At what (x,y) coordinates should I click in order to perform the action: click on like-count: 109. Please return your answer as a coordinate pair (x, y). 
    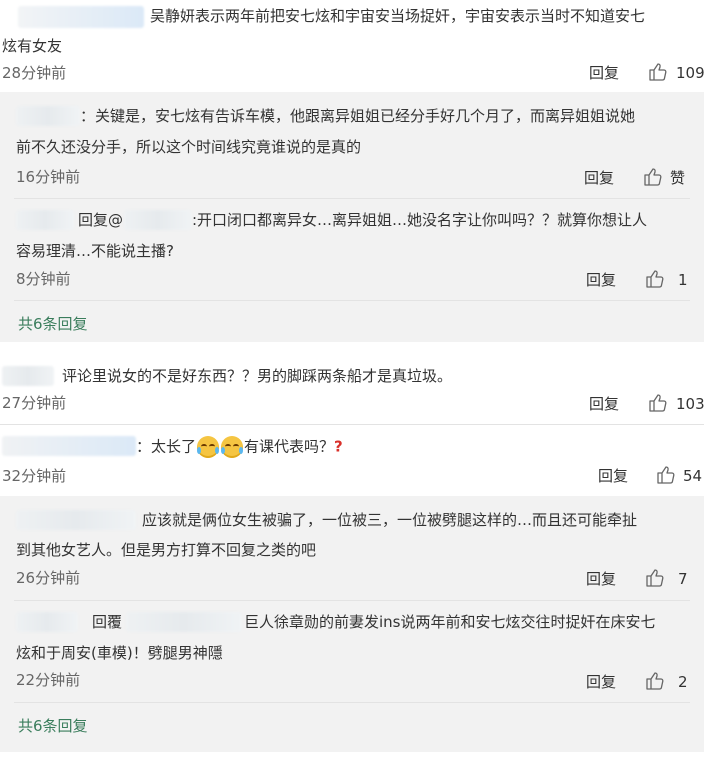
    Looking at the image, I should click on (690, 73).